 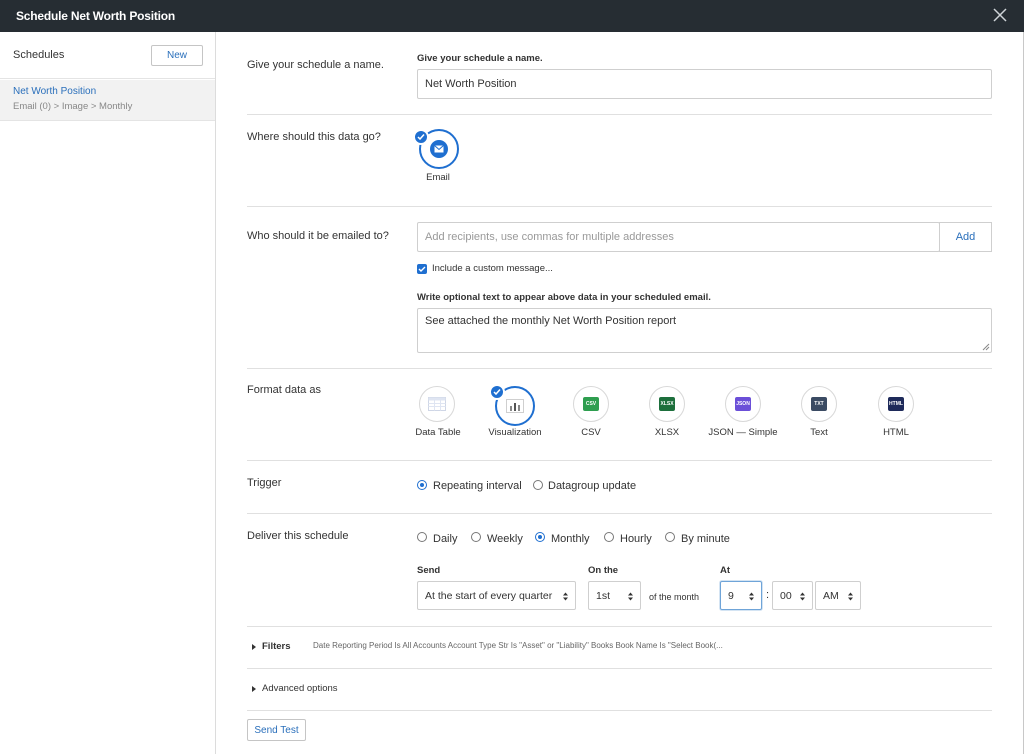 I want to click on send-test-button: Send Test, so click(x=276, y=730).